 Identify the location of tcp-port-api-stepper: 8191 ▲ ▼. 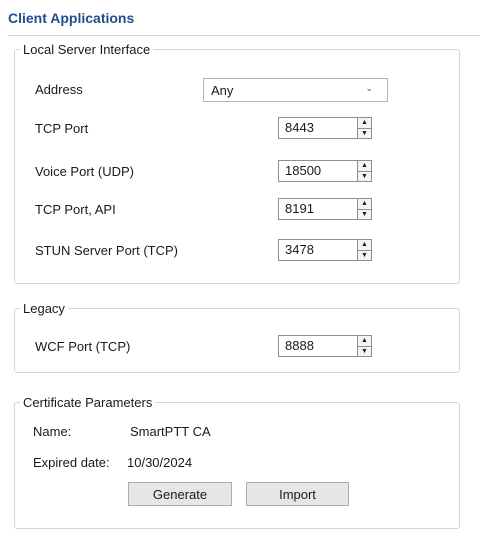
(325, 209).